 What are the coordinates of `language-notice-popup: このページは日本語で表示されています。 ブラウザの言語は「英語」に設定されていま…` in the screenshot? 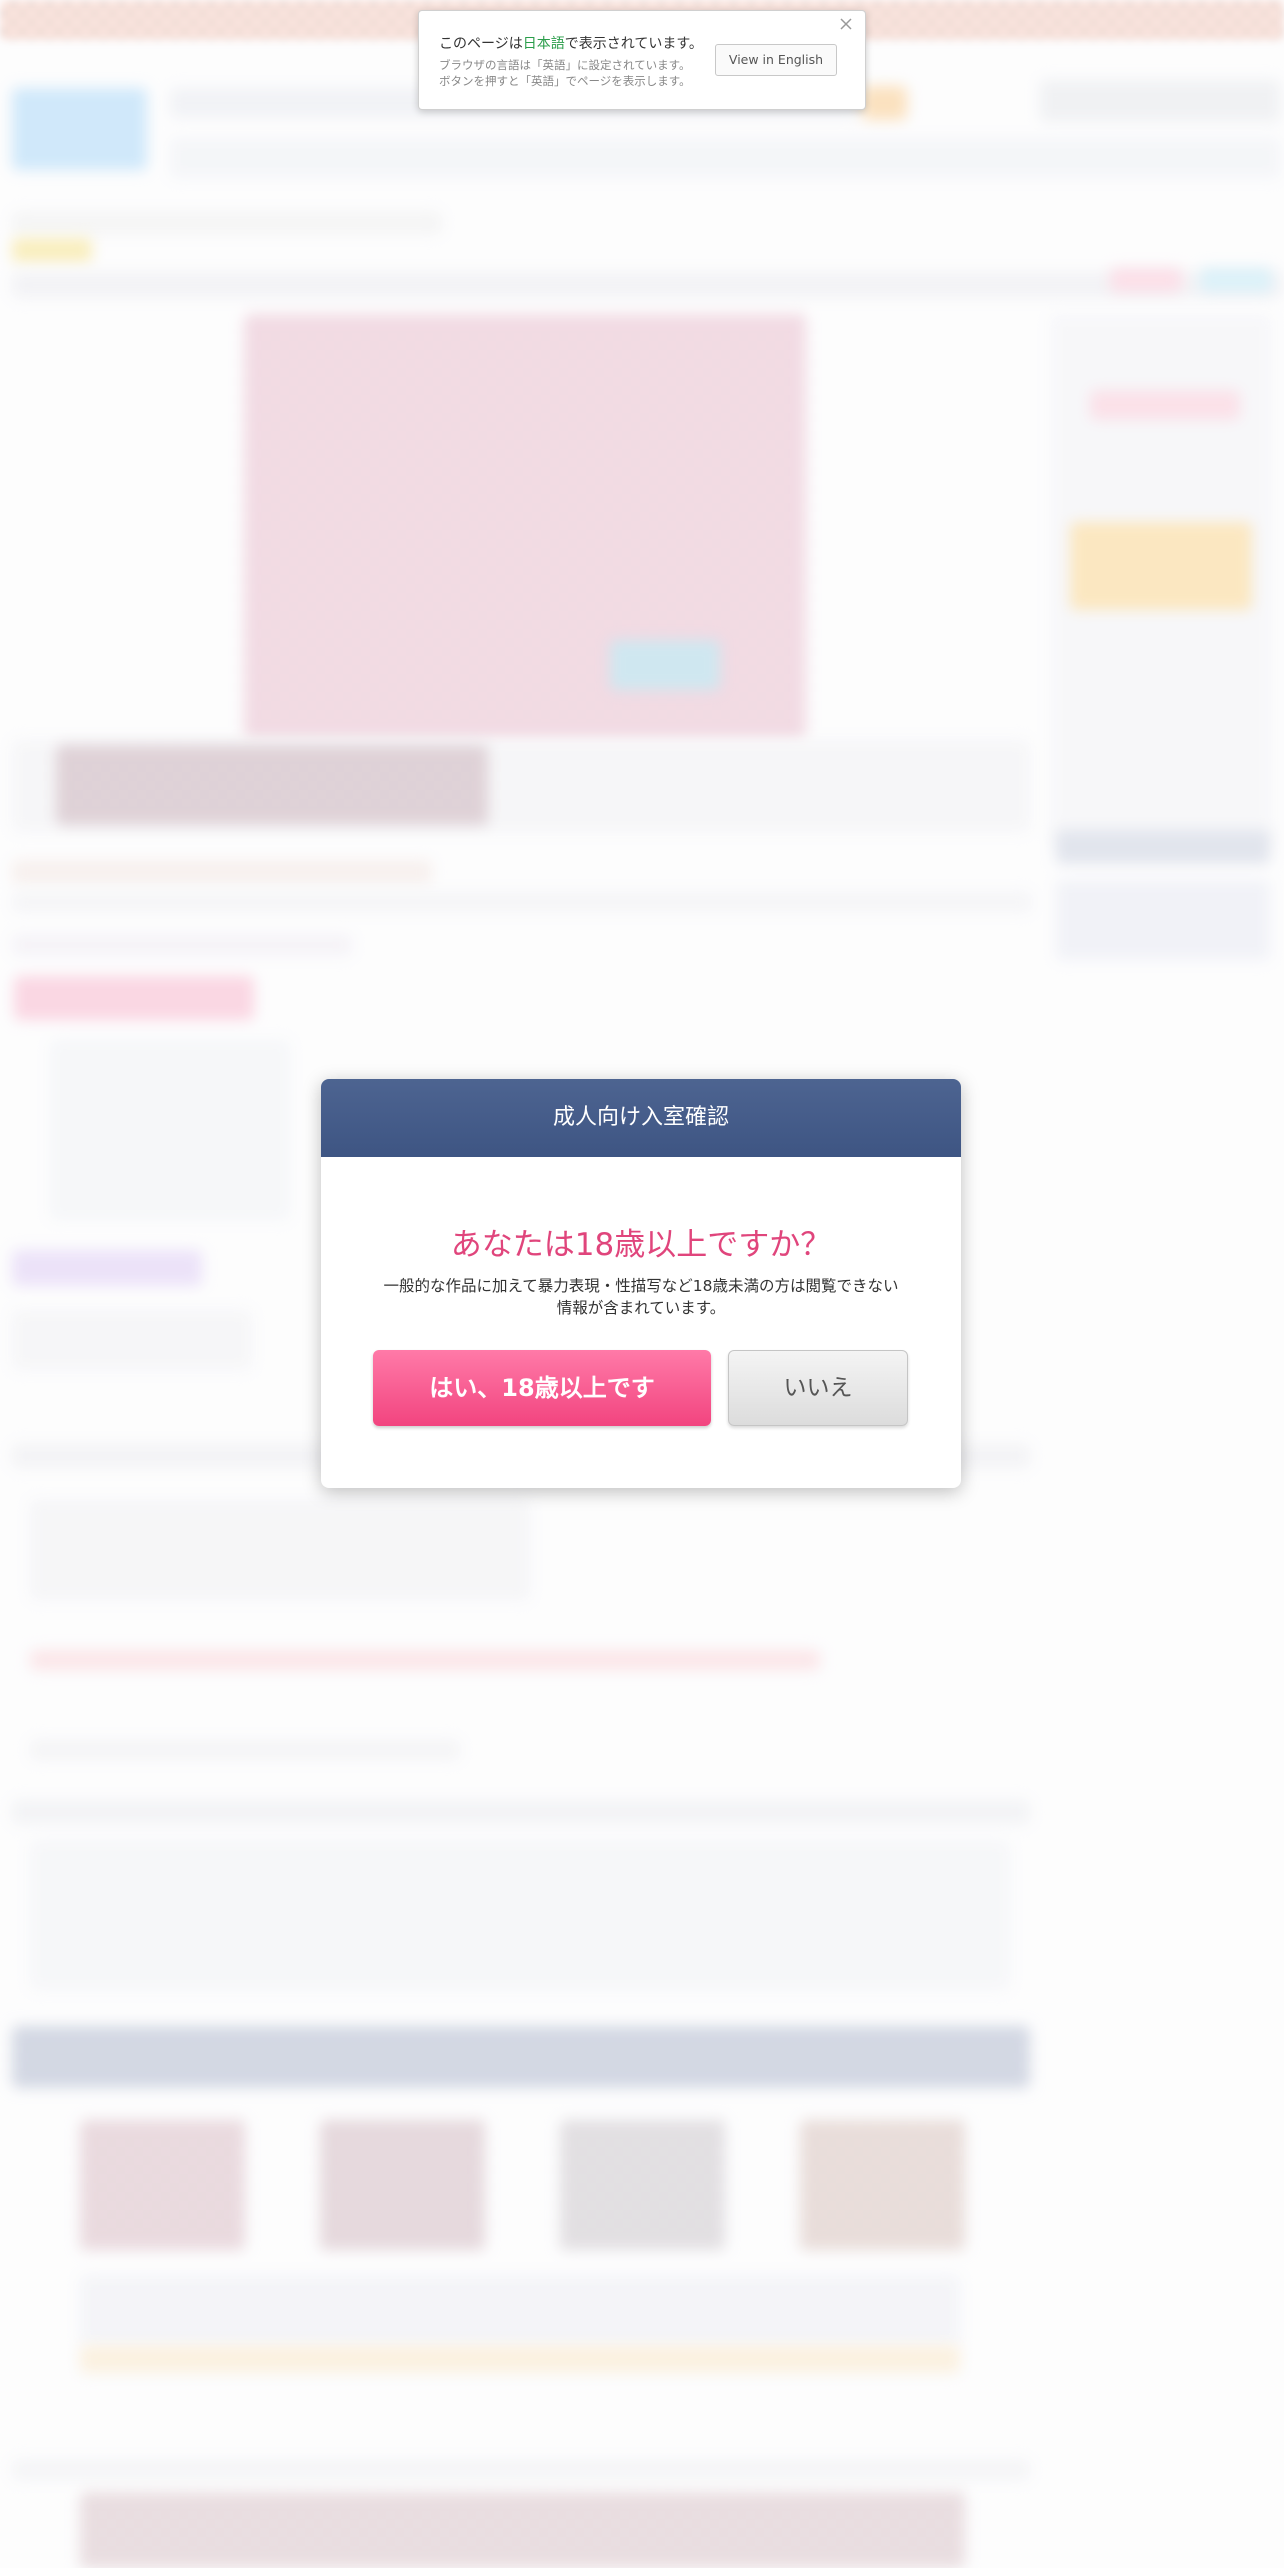 It's located at (642, 60).